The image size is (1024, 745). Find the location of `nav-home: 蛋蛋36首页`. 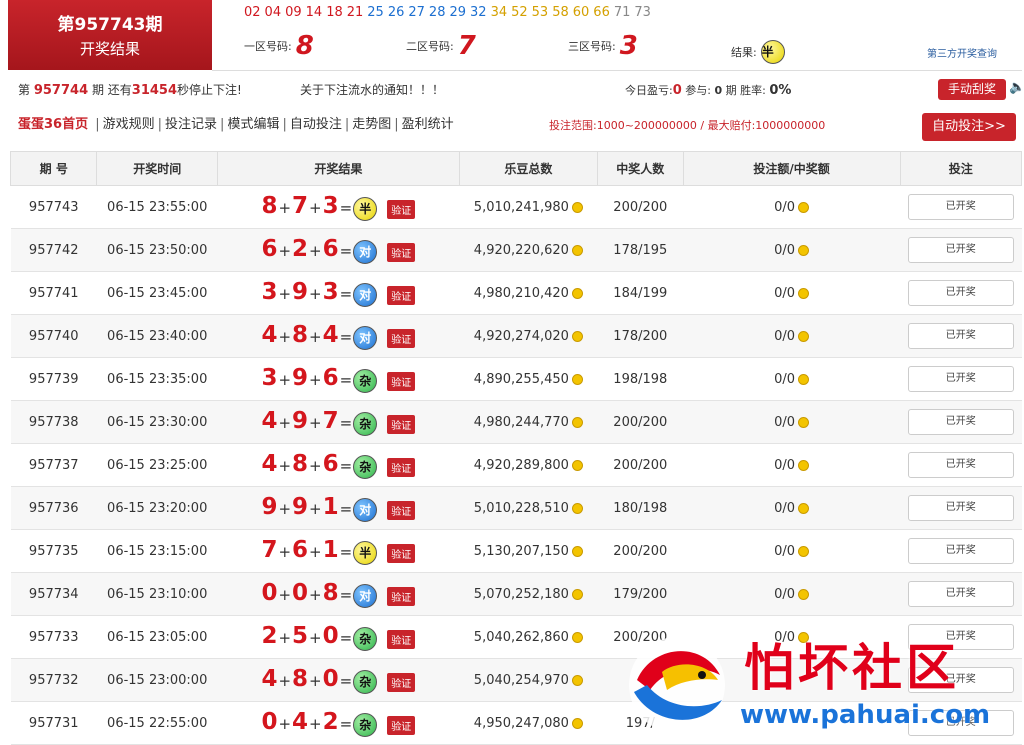

nav-home: 蛋蛋36首页 is located at coordinates (53, 124).